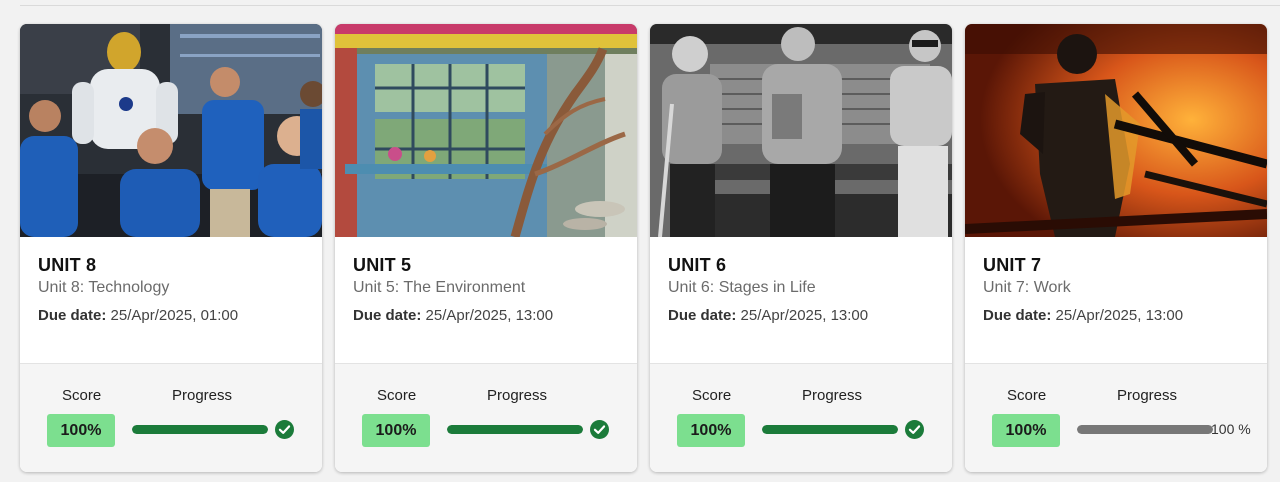 This screenshot has width=1280, height=482. I want to click on unit-title: UNIT 7, so click(1012, 265).